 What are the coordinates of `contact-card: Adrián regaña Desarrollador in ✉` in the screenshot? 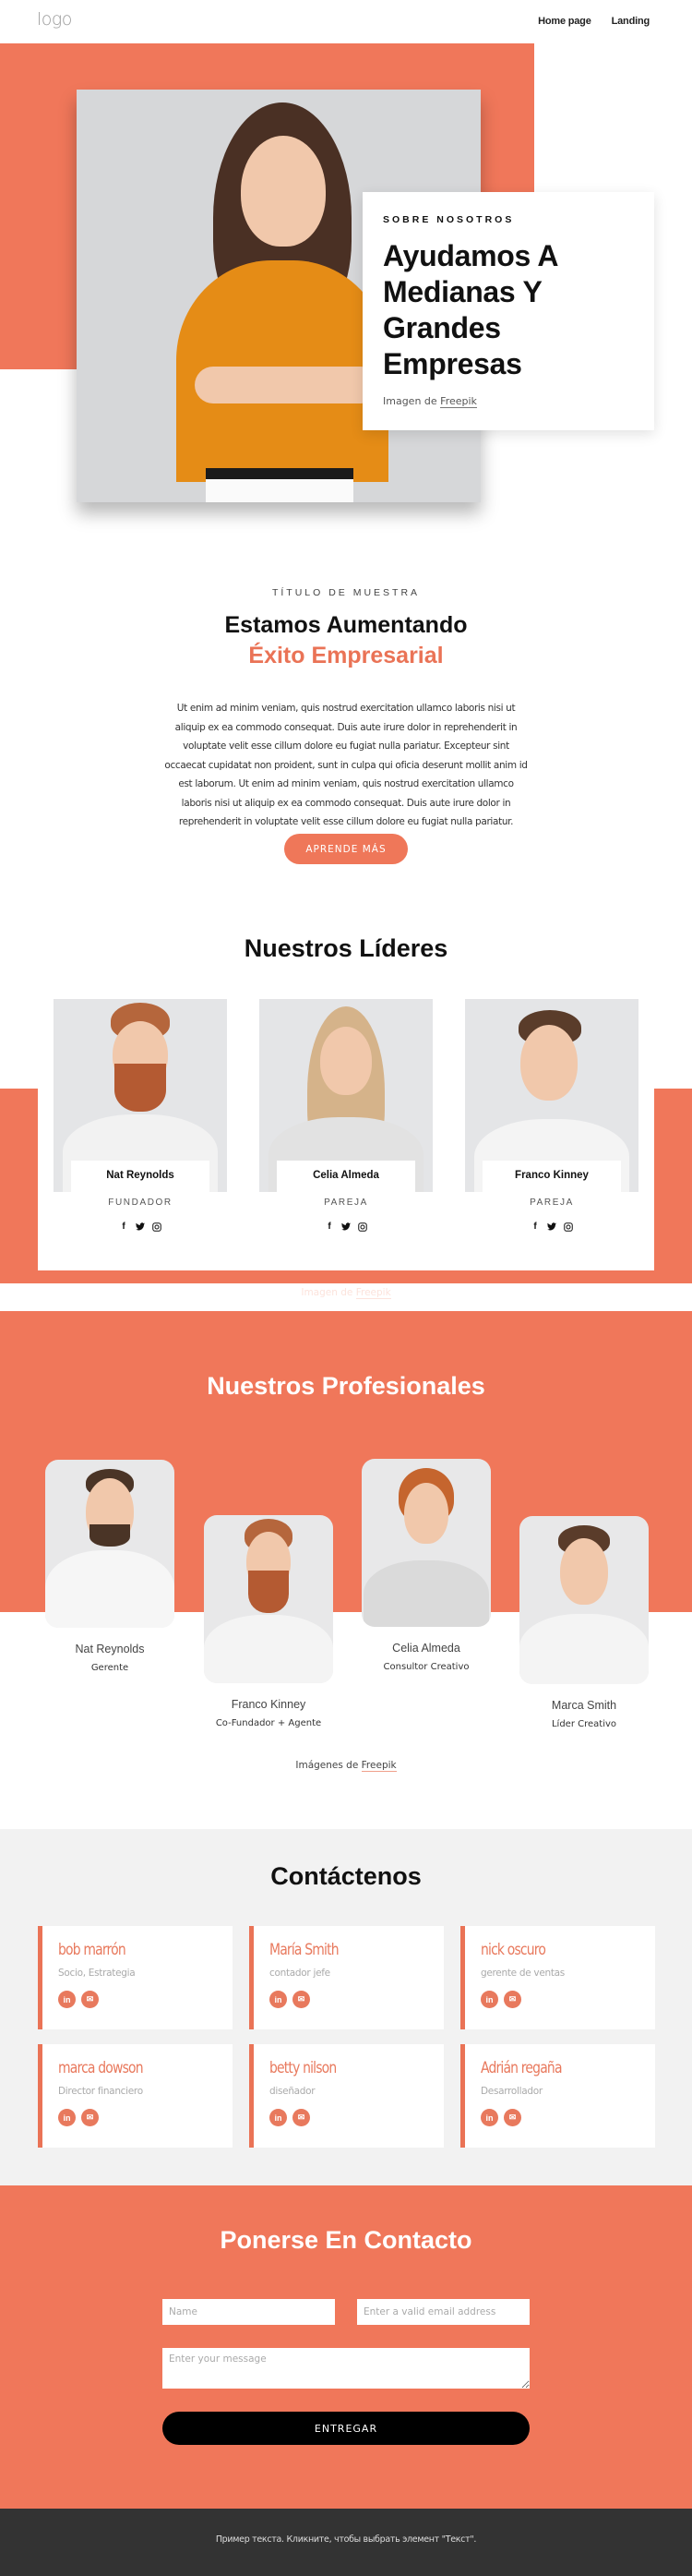 It's located at (557, 2096).